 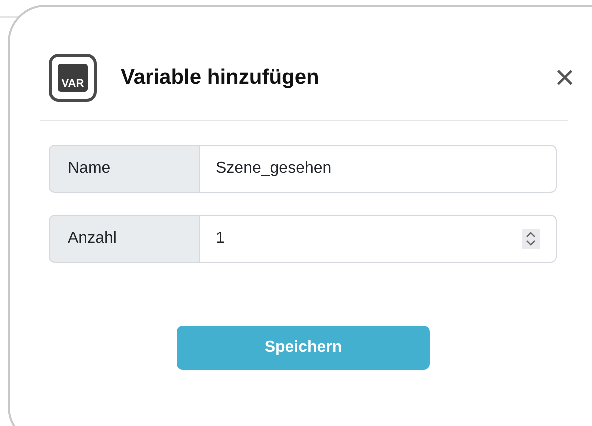 I want to click on field-label: Anzahl, so click(x=124, y=239).